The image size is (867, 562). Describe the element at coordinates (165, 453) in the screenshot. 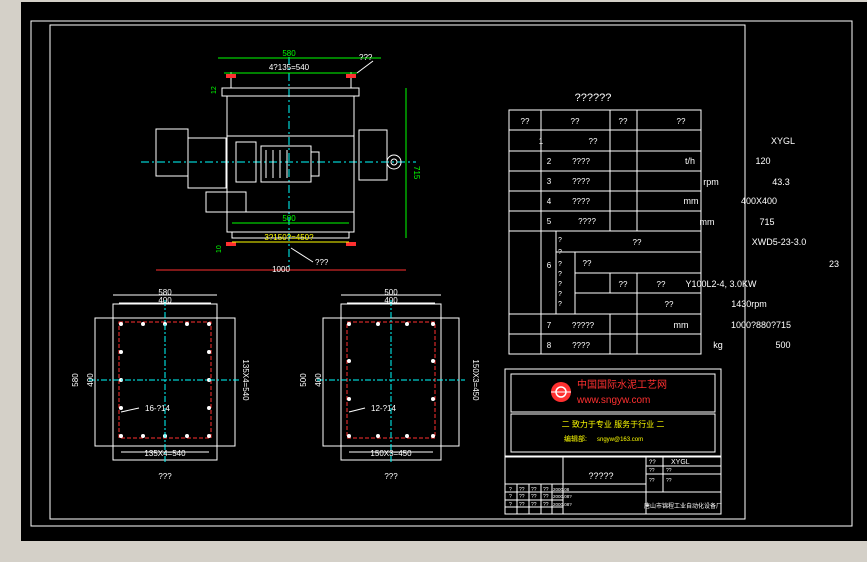

I see `flange-left-bottom: 135X4=540` at that location.